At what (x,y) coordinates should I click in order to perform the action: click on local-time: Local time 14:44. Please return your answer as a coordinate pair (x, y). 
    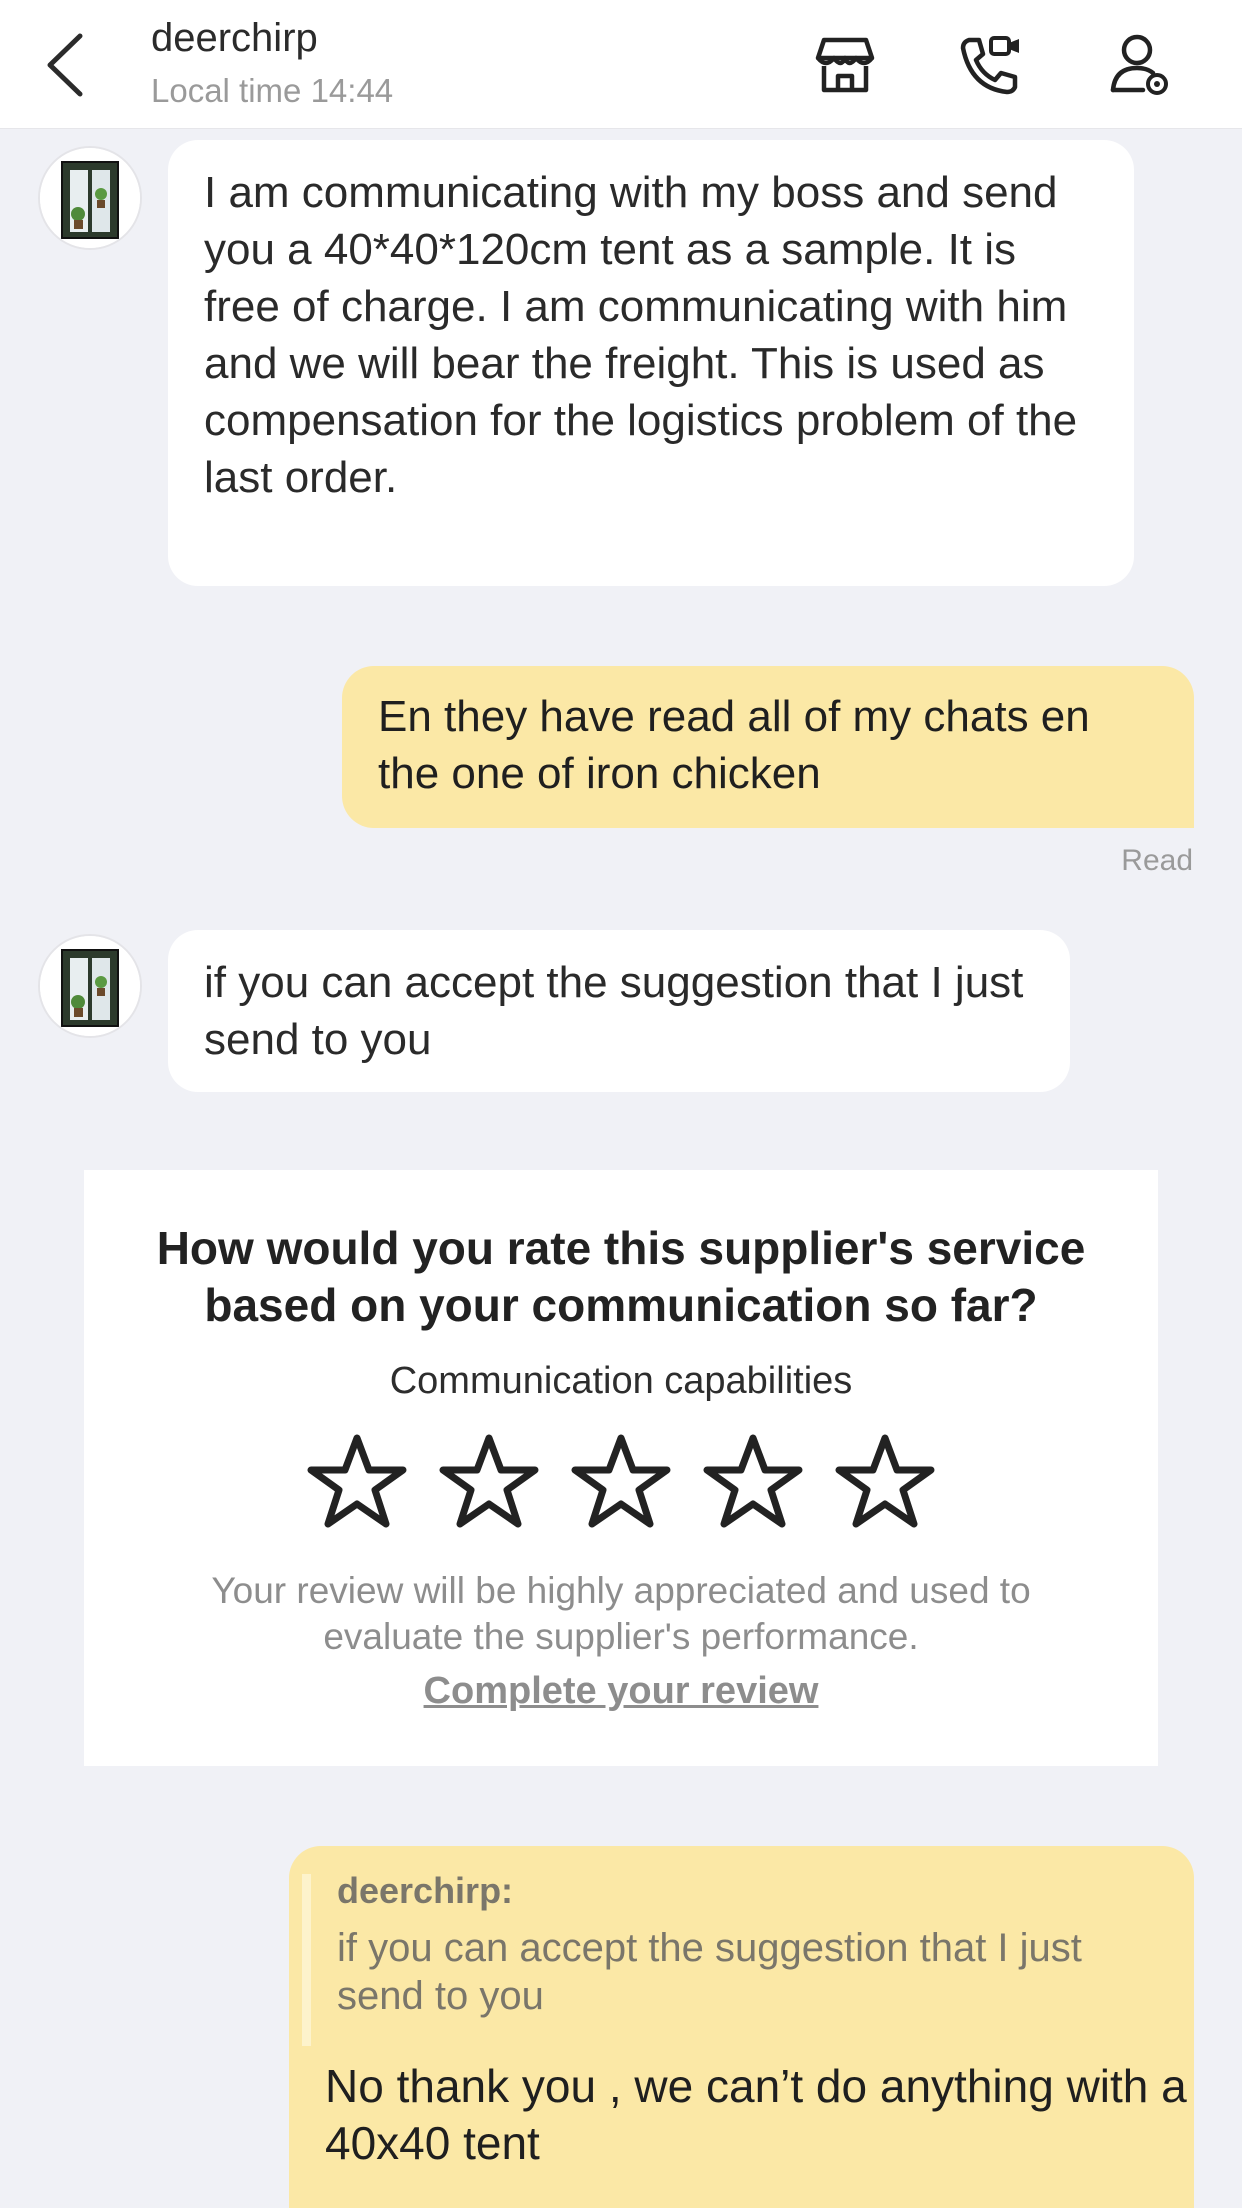
    Looking at the image, I should click on (272, 90).